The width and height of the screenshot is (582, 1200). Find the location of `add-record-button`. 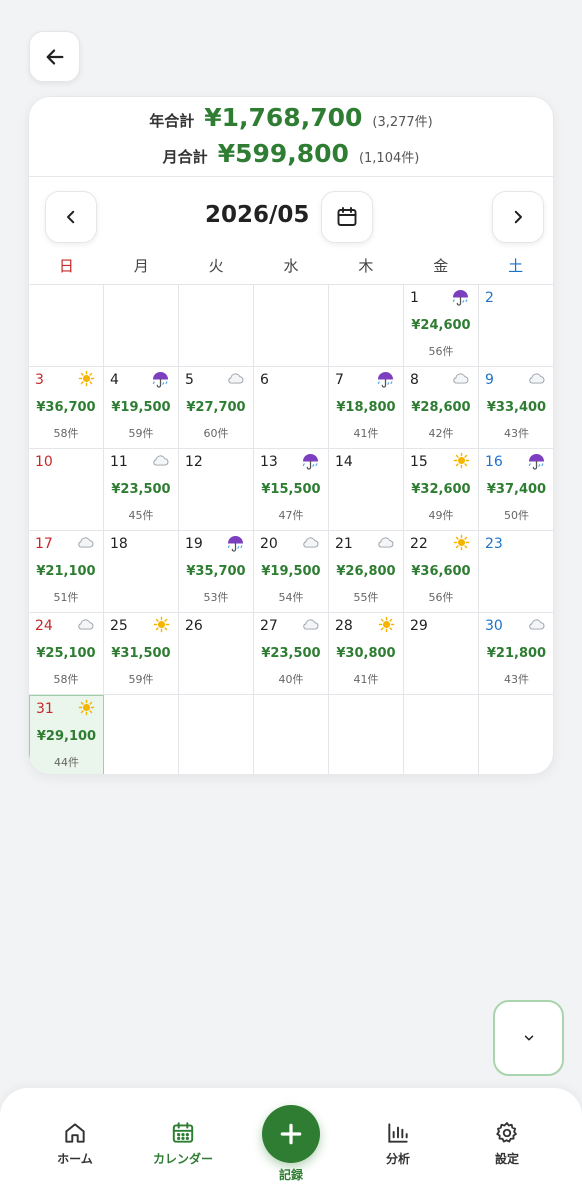

add-record-button is located at coordinates (291, 1134).